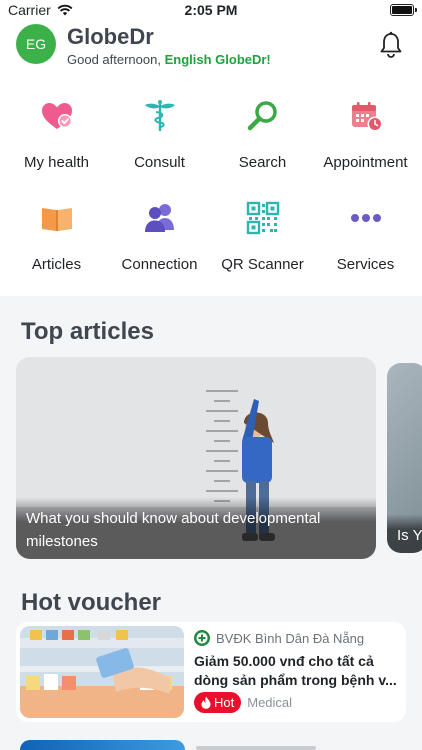 The image size is (422, 750). What do you see at coordinates (365, 236) in the screenshot?
I see `shortcut-services: Services` at bounding box center [365, 236].